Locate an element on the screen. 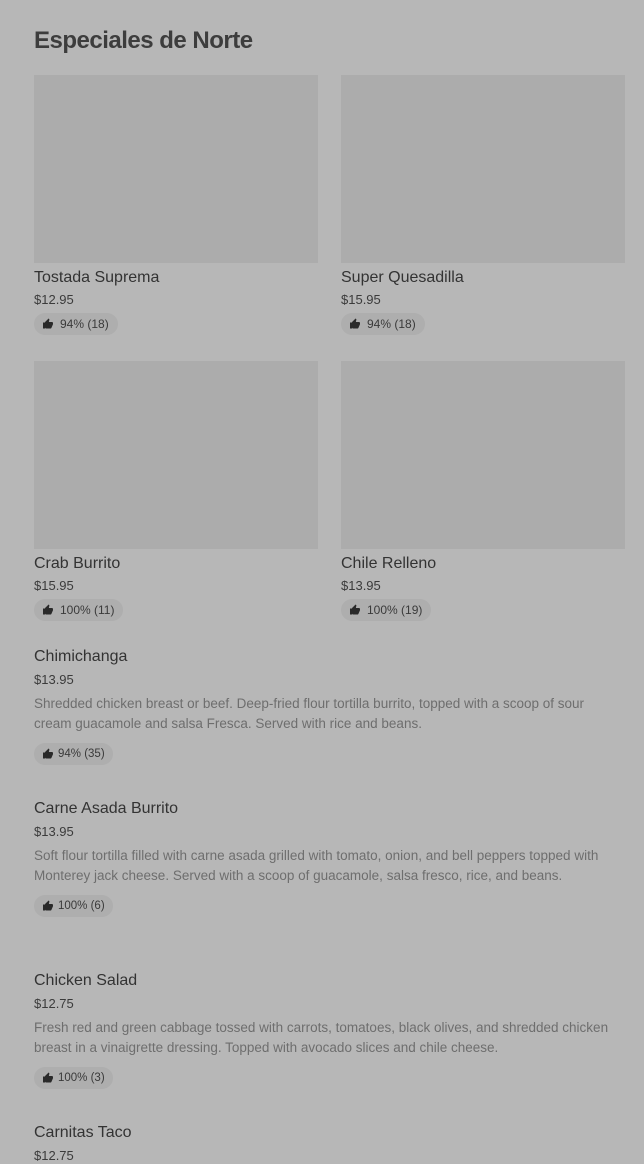 Image resolution: width=644 pixels, height=1164 pixels. menu-list-item: Carnitas Taco $12.75 is located at coordinates (329, 1143).